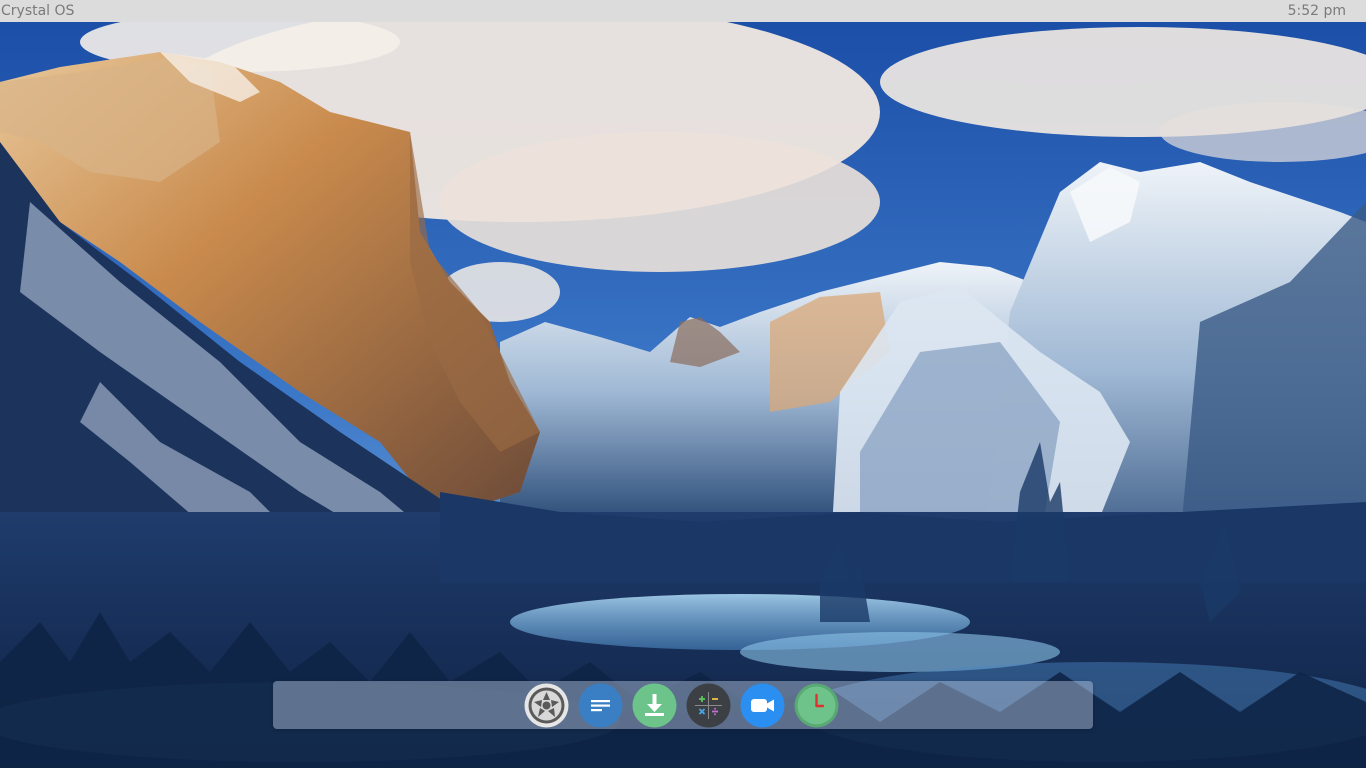 This screenshot has width=1366, height=768. I want to click on top-bar: Crystal OS 5:52 pm, so click(683, 11).